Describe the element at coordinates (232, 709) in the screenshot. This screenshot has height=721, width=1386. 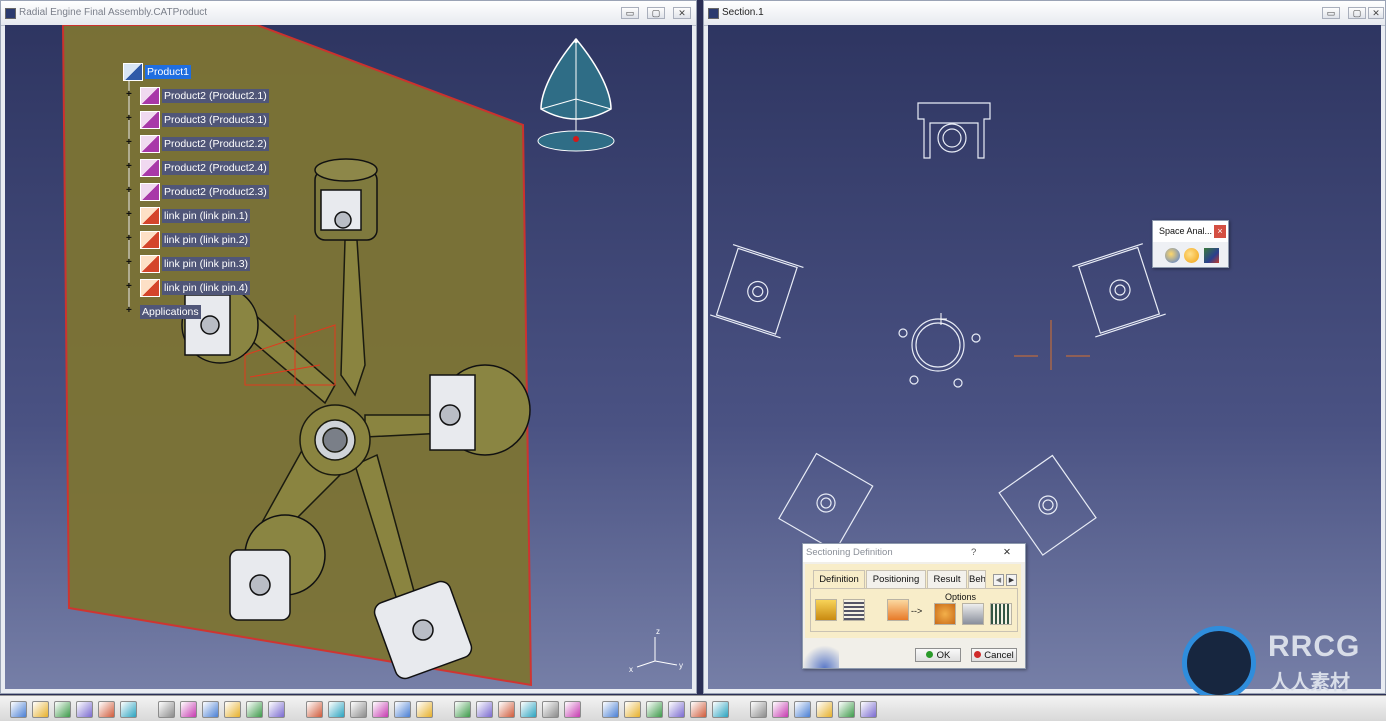
I see `whats-this-icon` at that location.